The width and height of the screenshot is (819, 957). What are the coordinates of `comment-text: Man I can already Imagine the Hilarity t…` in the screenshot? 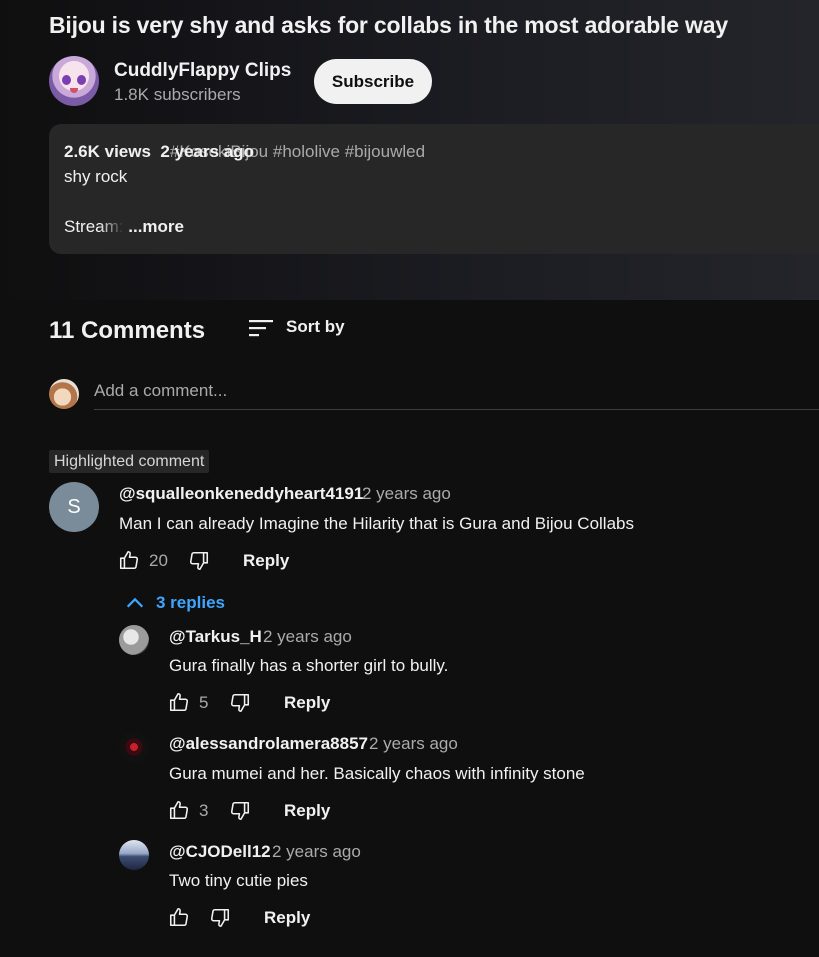 It's located at (376, 523).